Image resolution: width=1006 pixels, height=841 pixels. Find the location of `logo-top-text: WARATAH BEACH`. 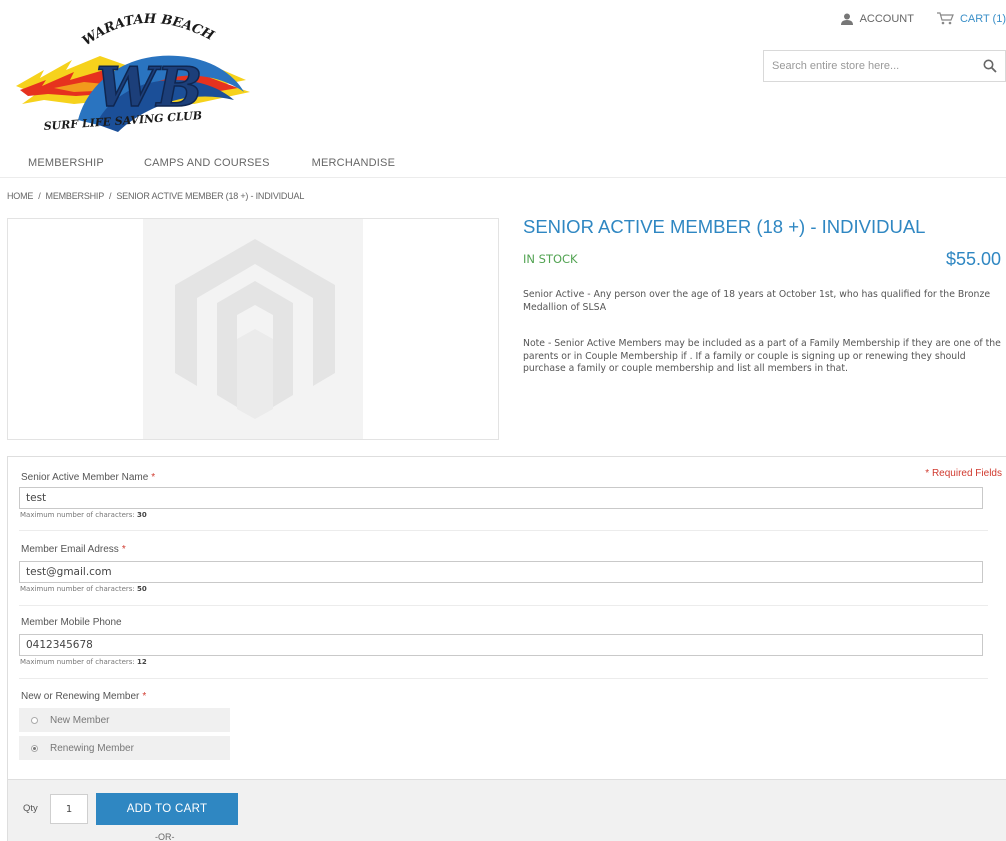

logo-top-text: WARATAH BEACH is located at coordinates (148, 30).